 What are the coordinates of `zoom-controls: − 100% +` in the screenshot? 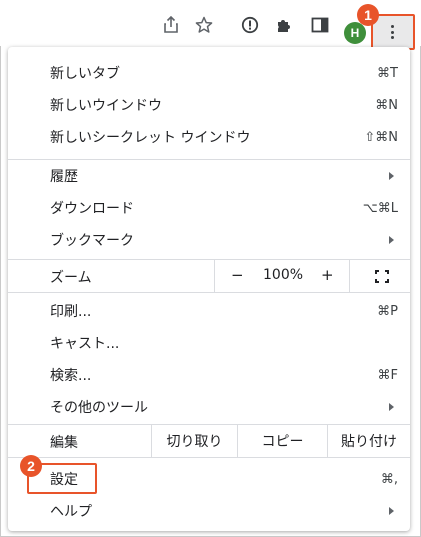 It's located at (312, 276).